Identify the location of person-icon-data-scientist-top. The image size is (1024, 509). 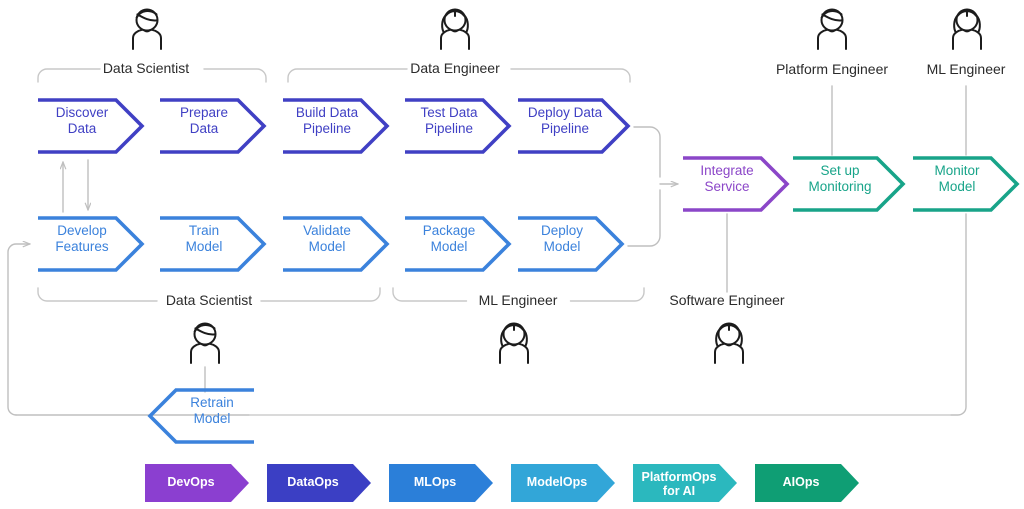
(147, 29).